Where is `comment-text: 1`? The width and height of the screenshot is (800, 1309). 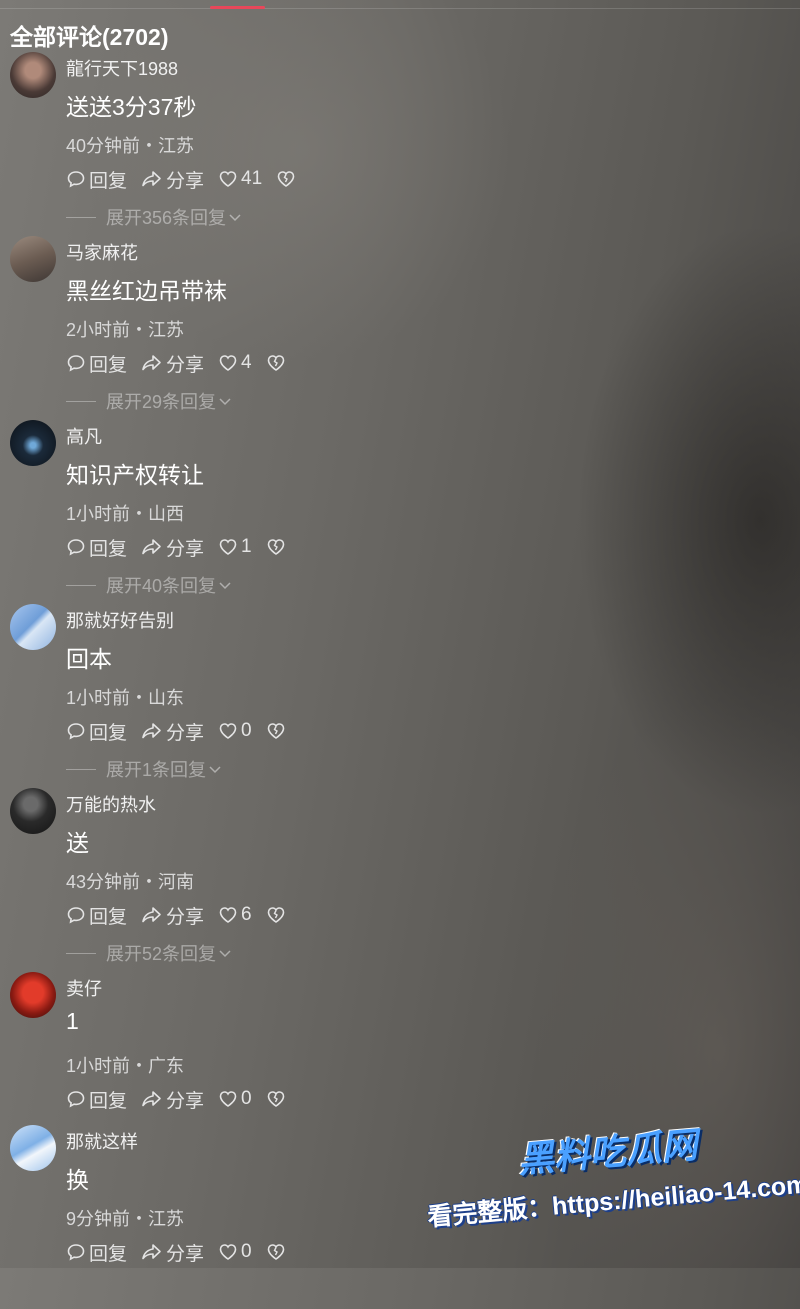
comment-text: 1 is located at coordinates (72, 1021).